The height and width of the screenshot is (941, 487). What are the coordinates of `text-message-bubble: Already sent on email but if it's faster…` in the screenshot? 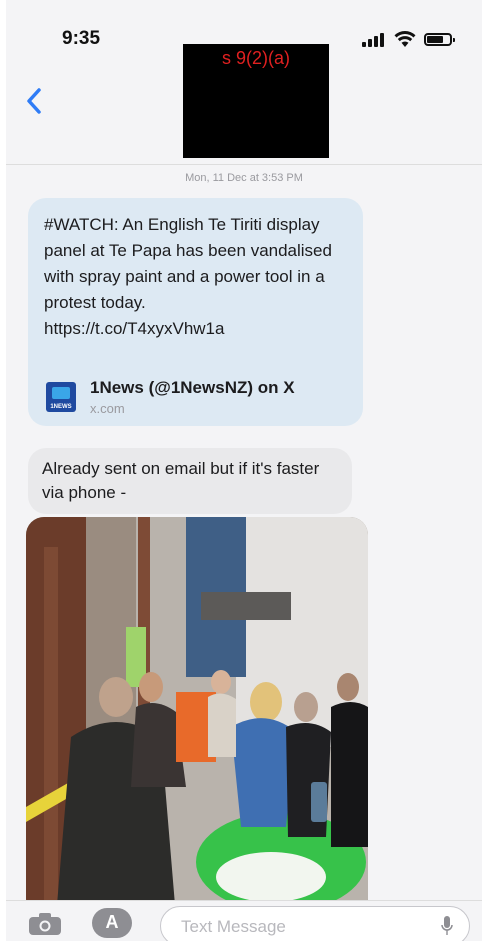 It's located at (190, 481).